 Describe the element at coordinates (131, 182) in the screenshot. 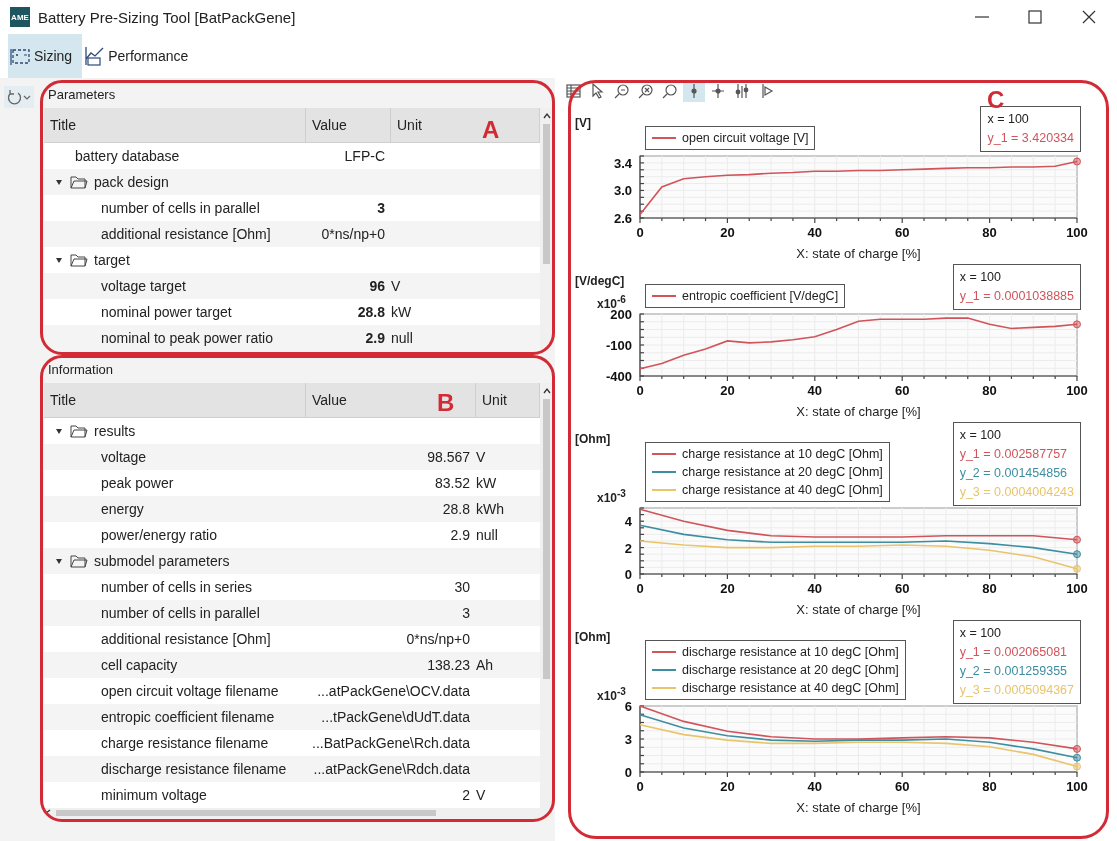

I see `group-label: pack design` at that location.